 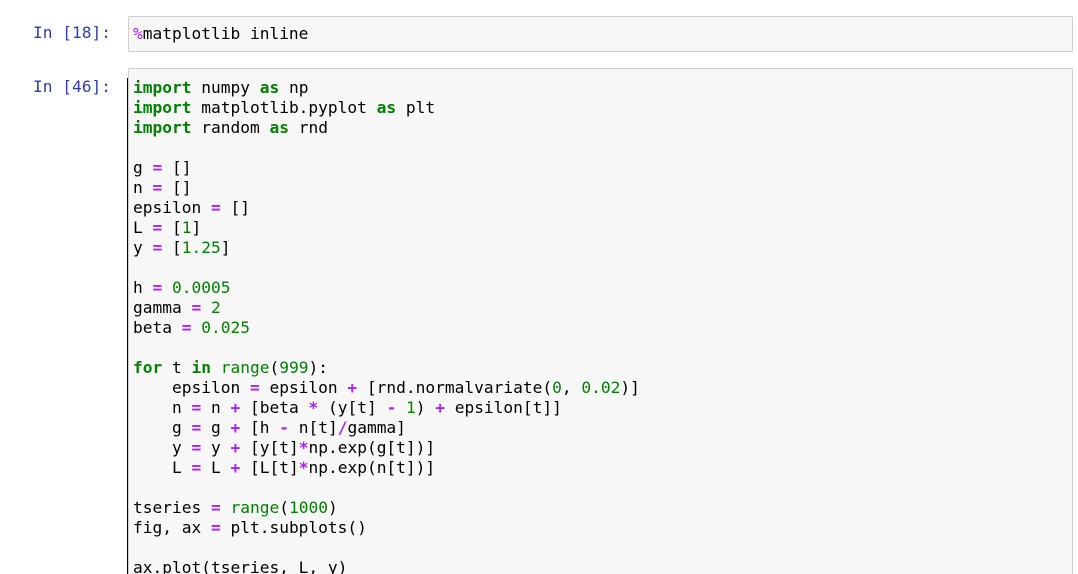 What do you see at coordinates (342, 427) in the screenshot?
I see `code-token: /` at bounding box center [342, 427].